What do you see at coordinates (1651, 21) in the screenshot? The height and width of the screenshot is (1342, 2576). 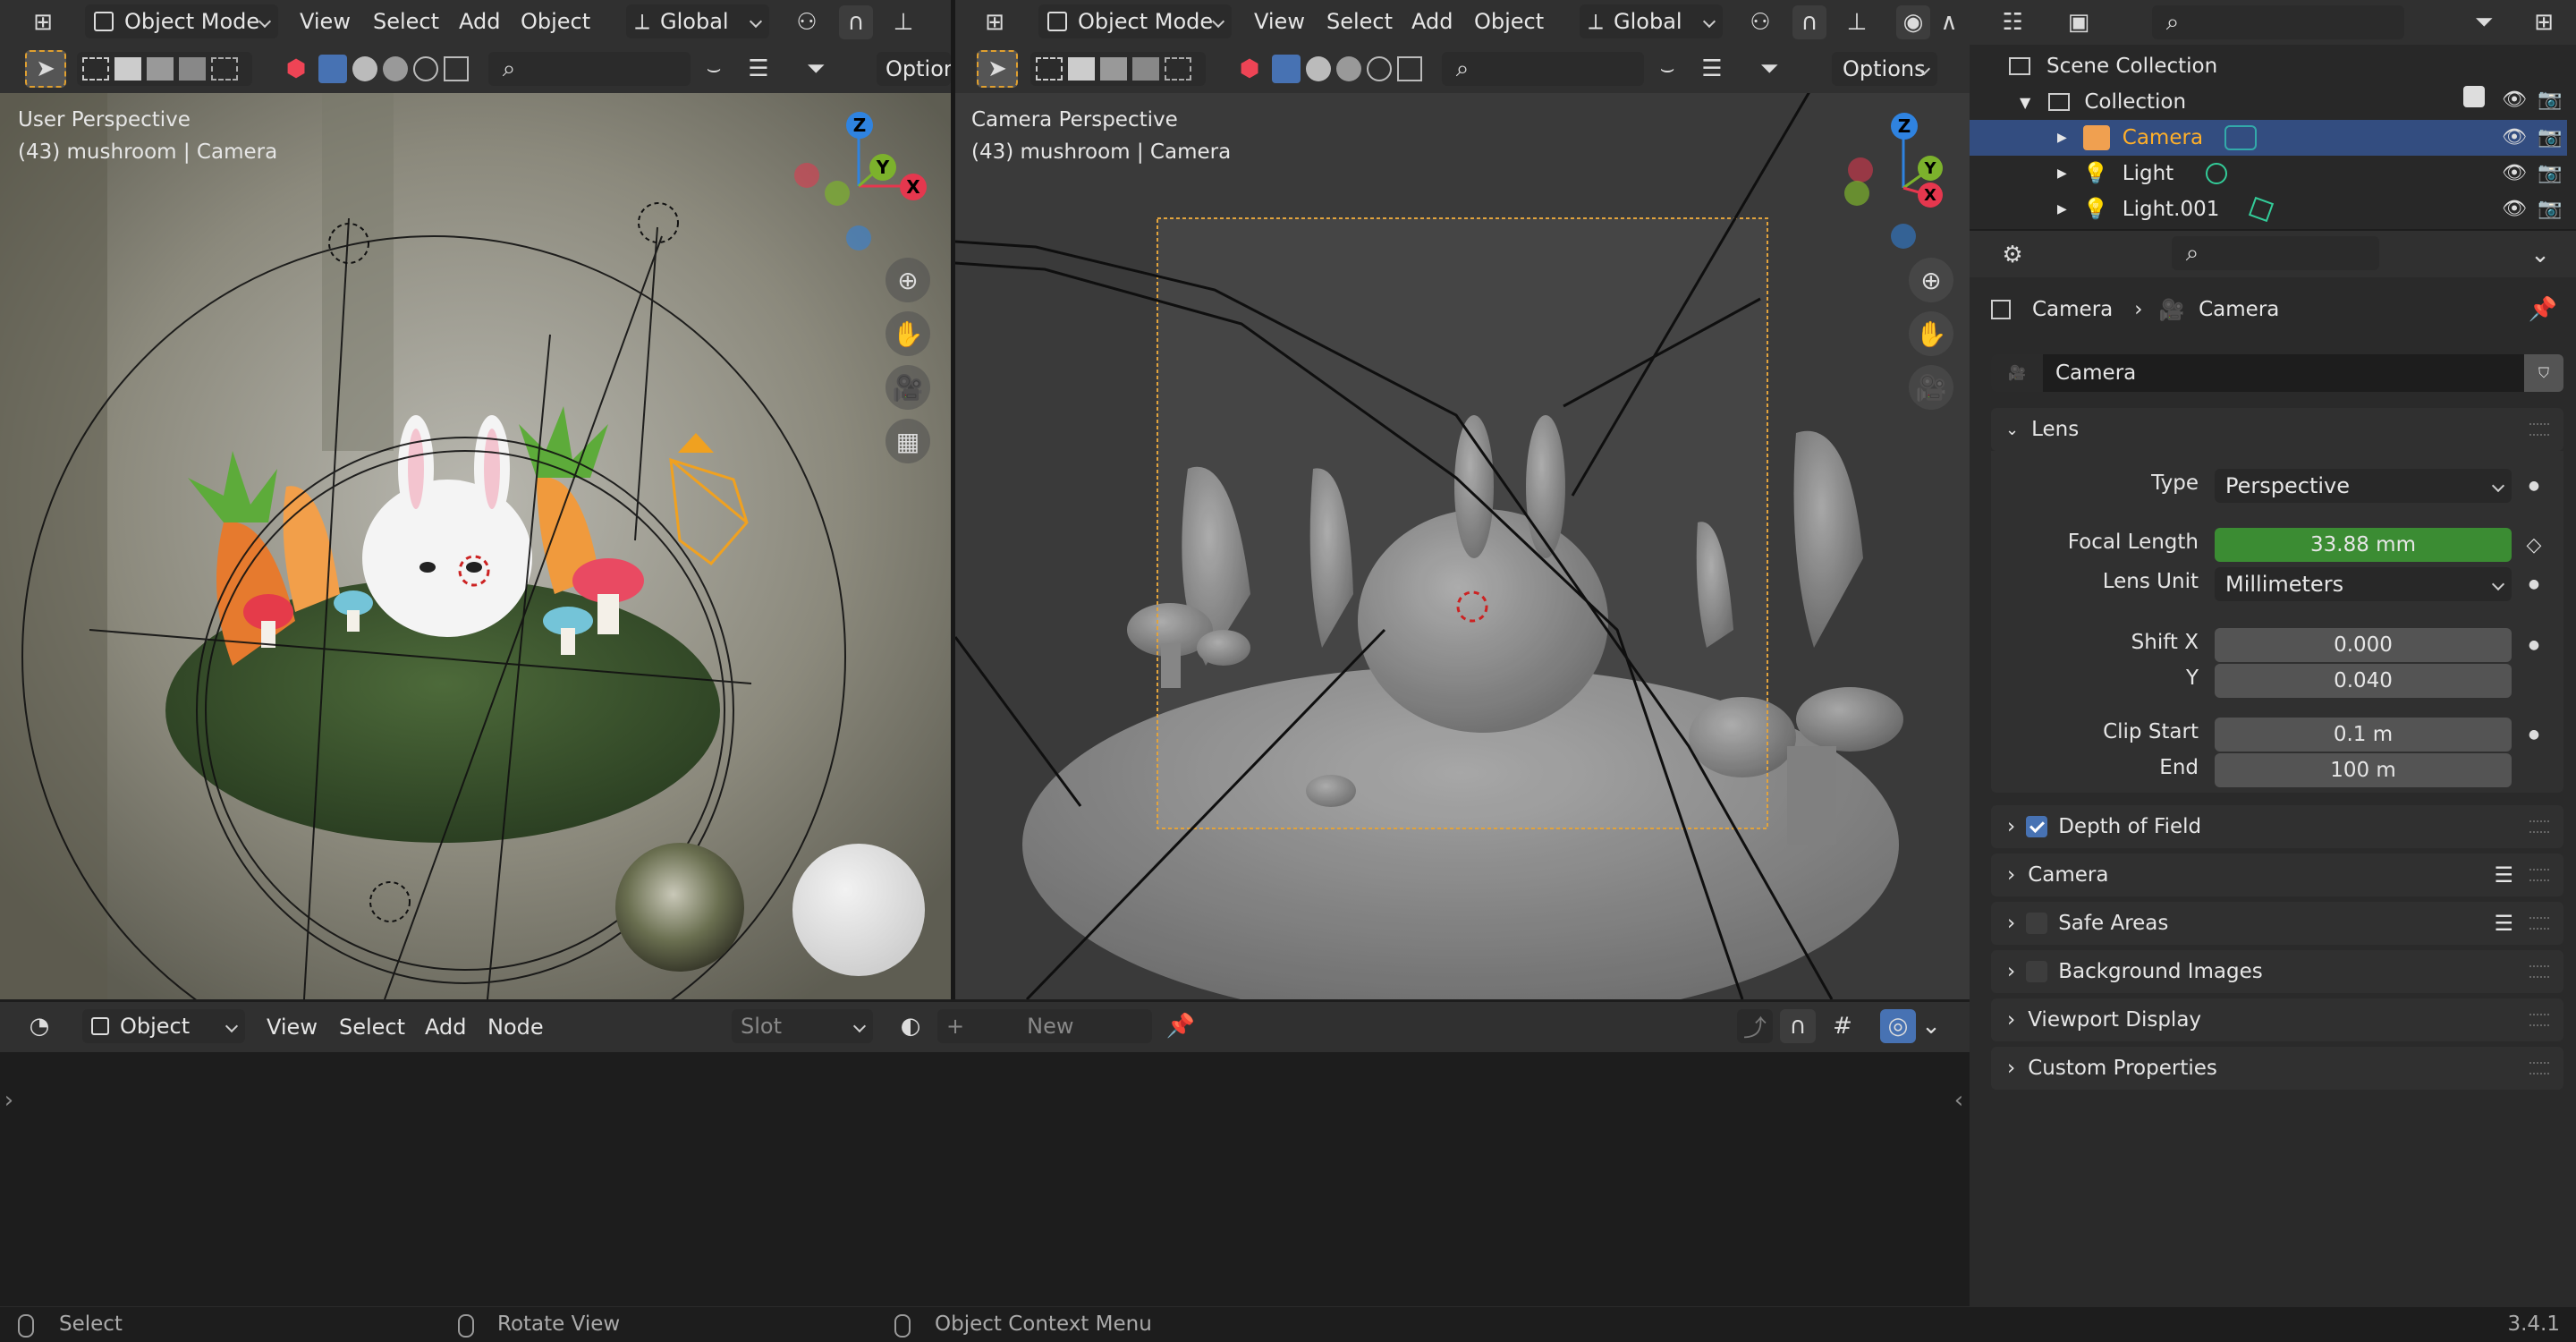 I see `orientation-dropdown: ⟂ Global` at bounding box center [1651, 21].